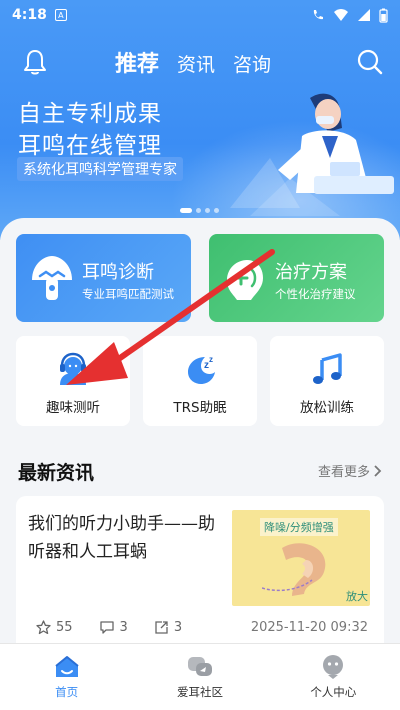 This screenshot has height=710, width=400. I want to click on fun-hearing-test-card: 趣味测听, so click(73, 381).